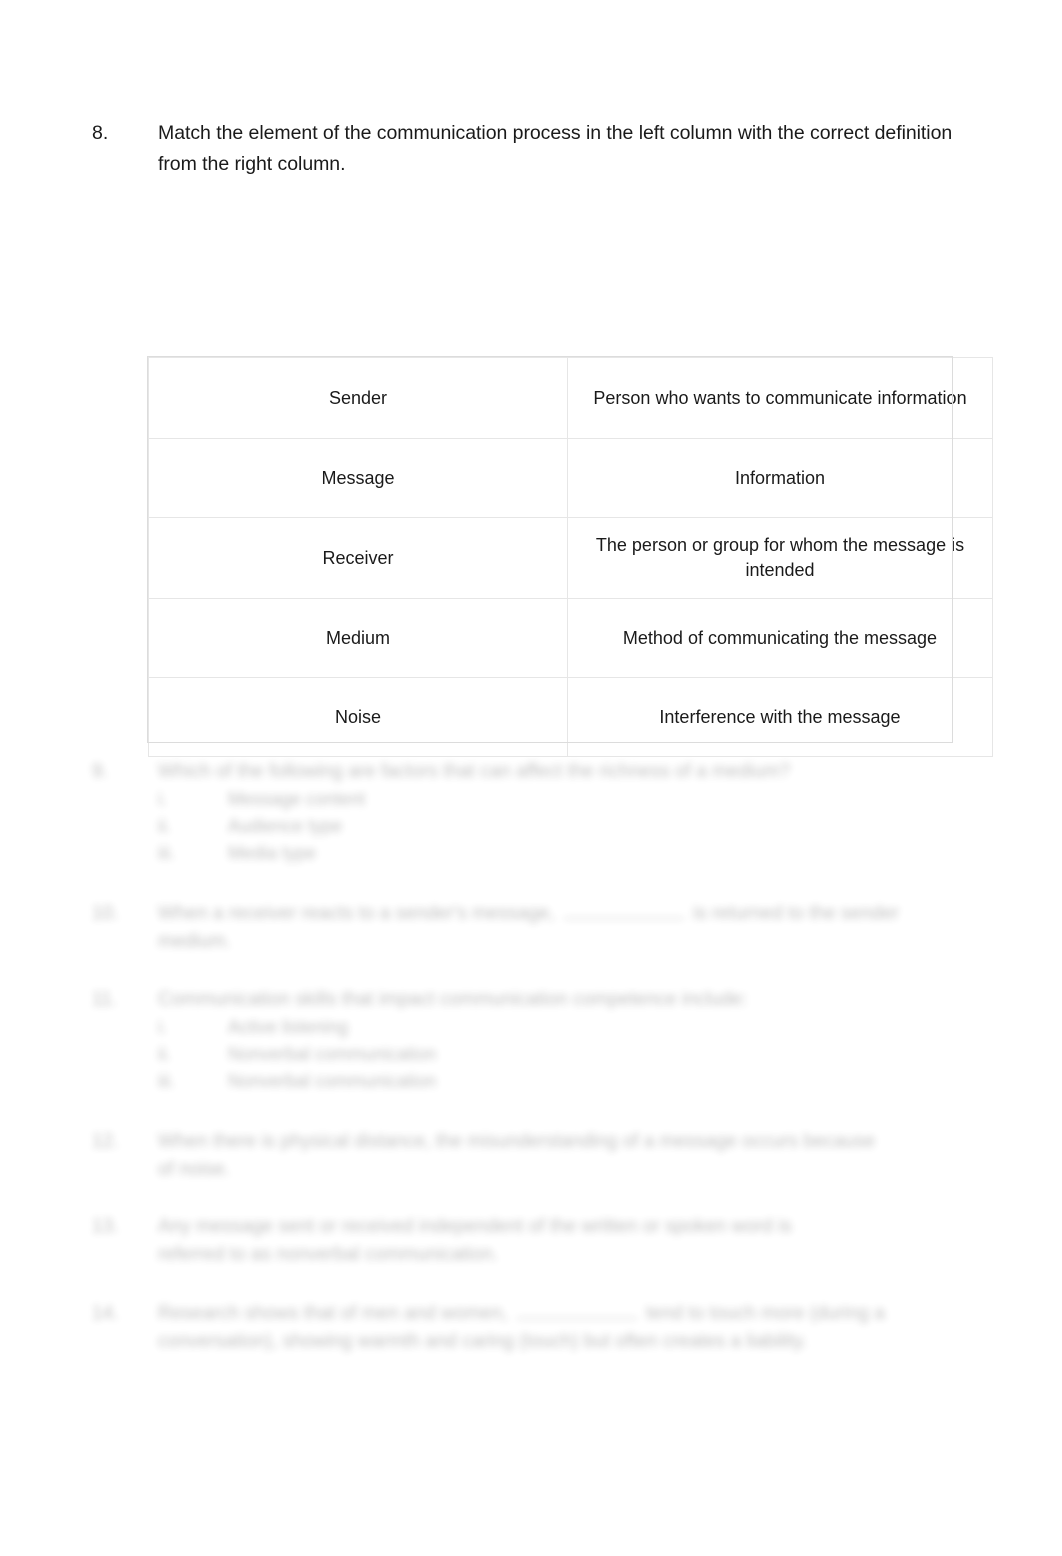 The height and width of the screenshot is (1556, 1062). Describe the element at coordinates (100, 771) in the screenshot. I see `question-9-number: 9.` at that location.